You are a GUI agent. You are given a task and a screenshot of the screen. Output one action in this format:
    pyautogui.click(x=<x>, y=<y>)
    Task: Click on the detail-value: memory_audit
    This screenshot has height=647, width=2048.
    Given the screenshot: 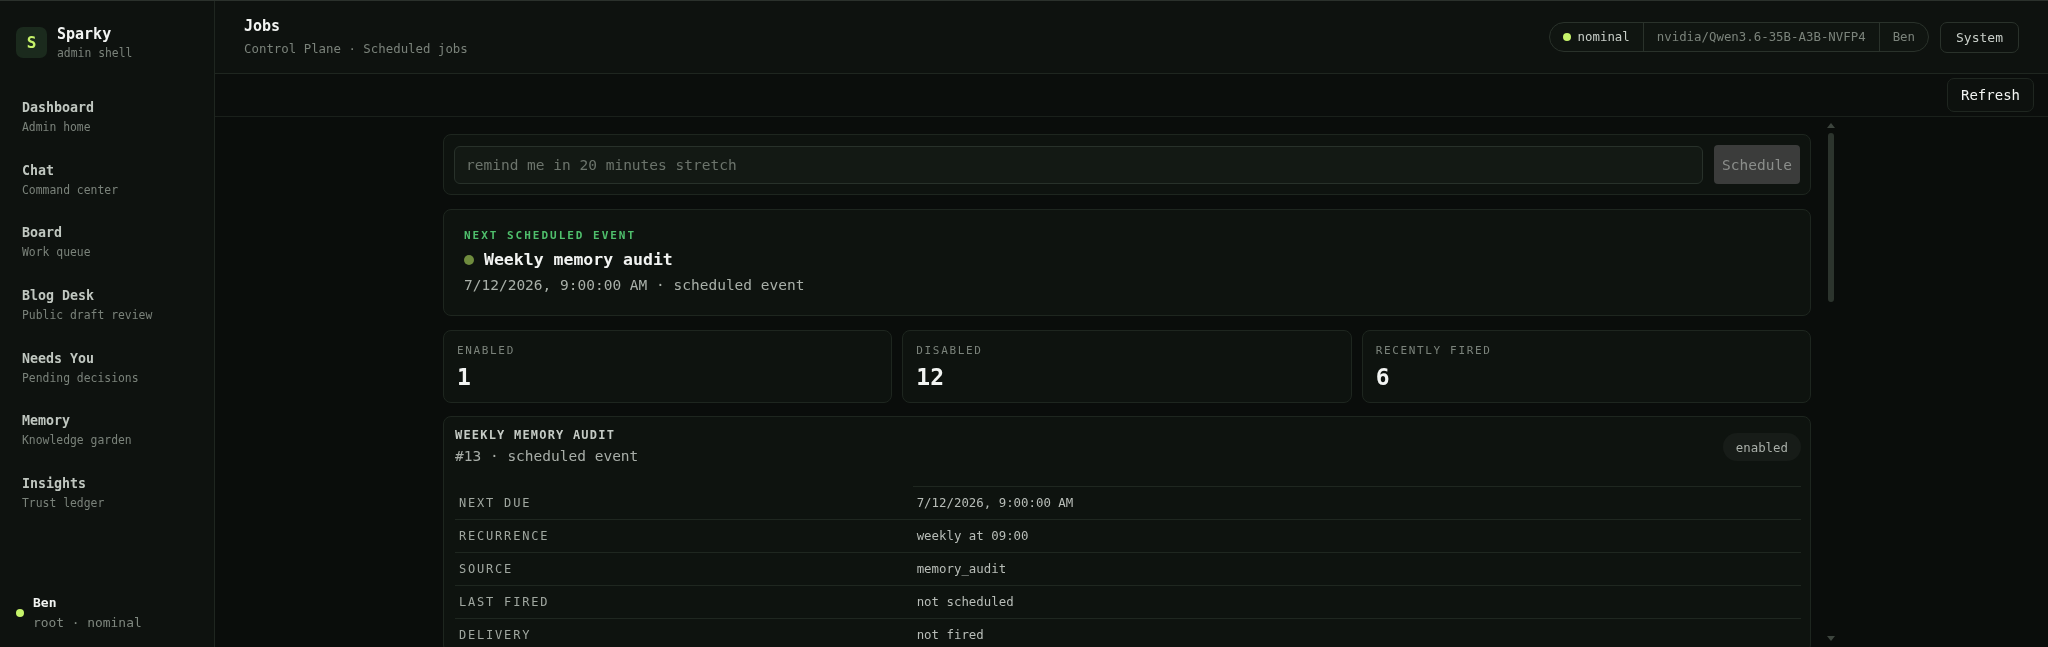 What is the action you would take?
    pyautogui.click(x=961, y=569)
    